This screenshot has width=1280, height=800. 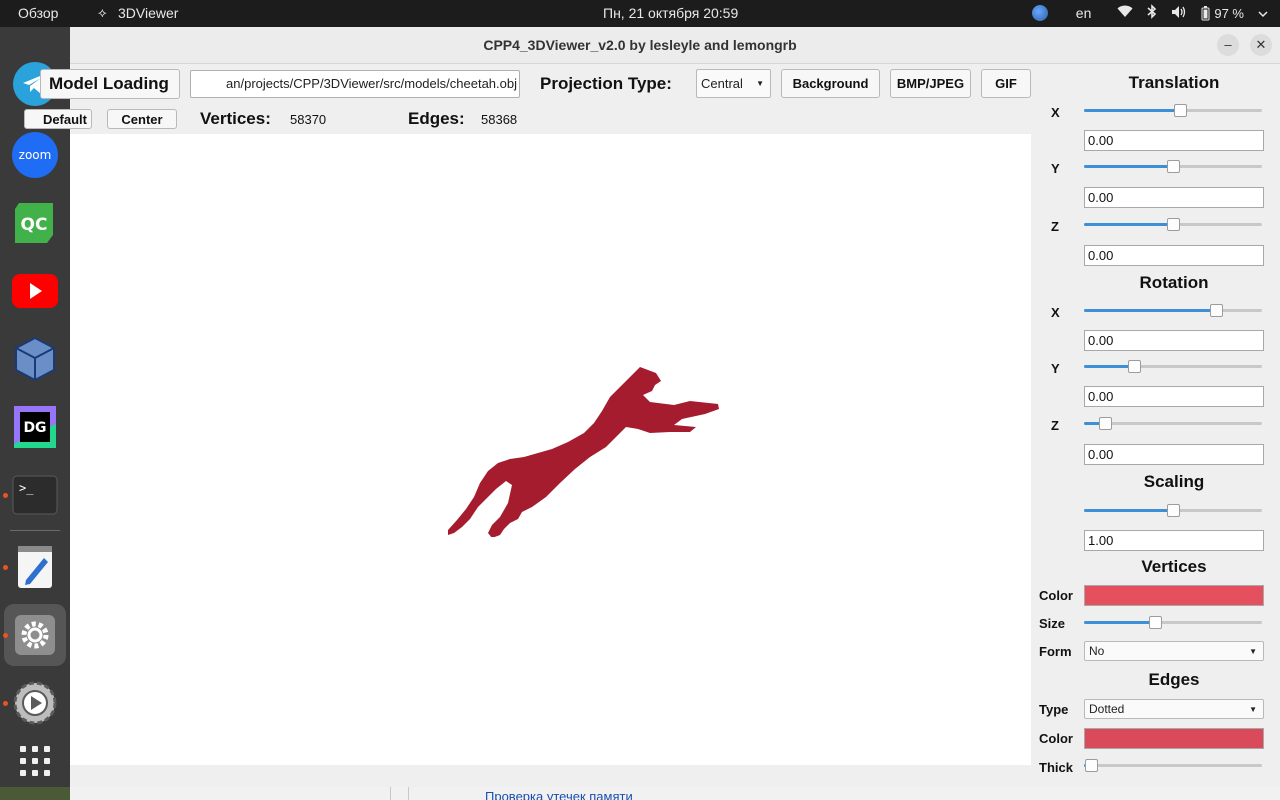 I want to click on dock-separator, so click(x=35, y=530).